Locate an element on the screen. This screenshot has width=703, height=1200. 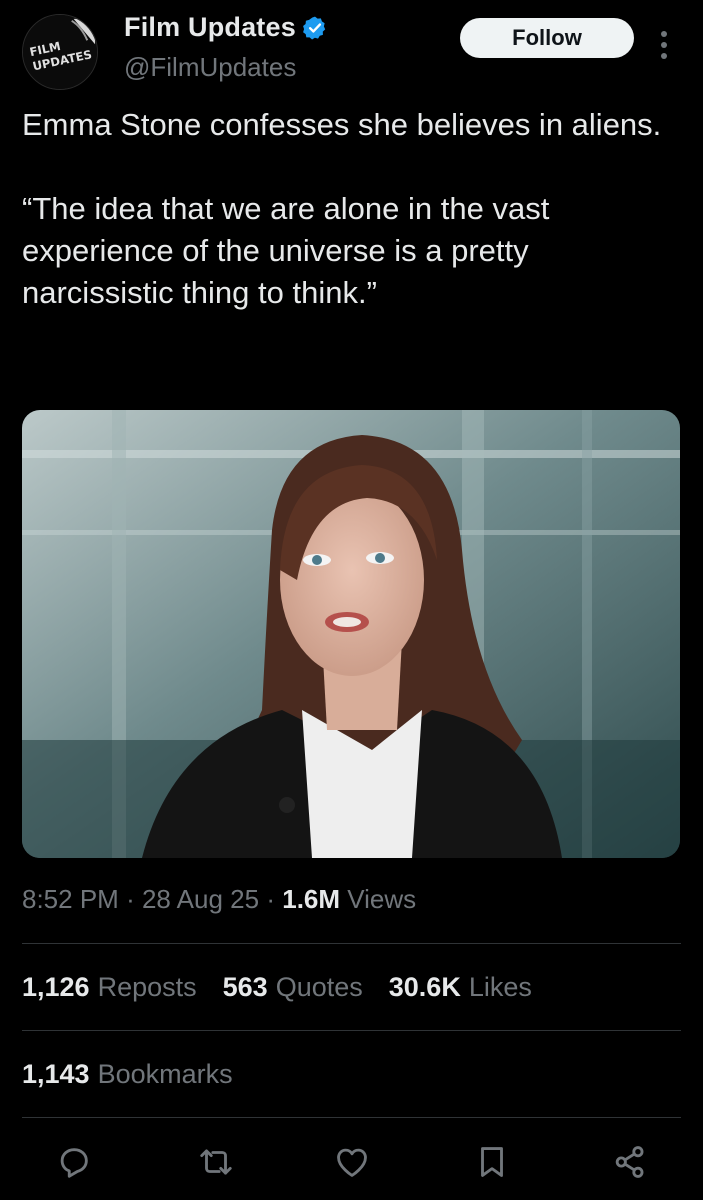
repost-icon is located at coordinates (216, 1162).